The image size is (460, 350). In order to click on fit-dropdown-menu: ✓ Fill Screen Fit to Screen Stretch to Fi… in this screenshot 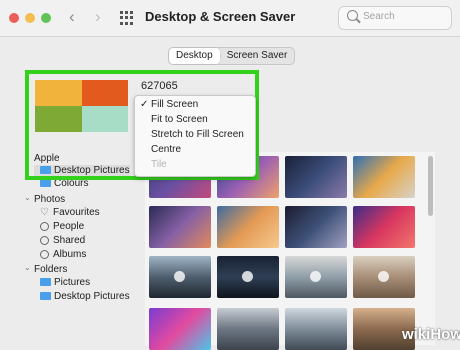, I will do `click(195, 136)`.